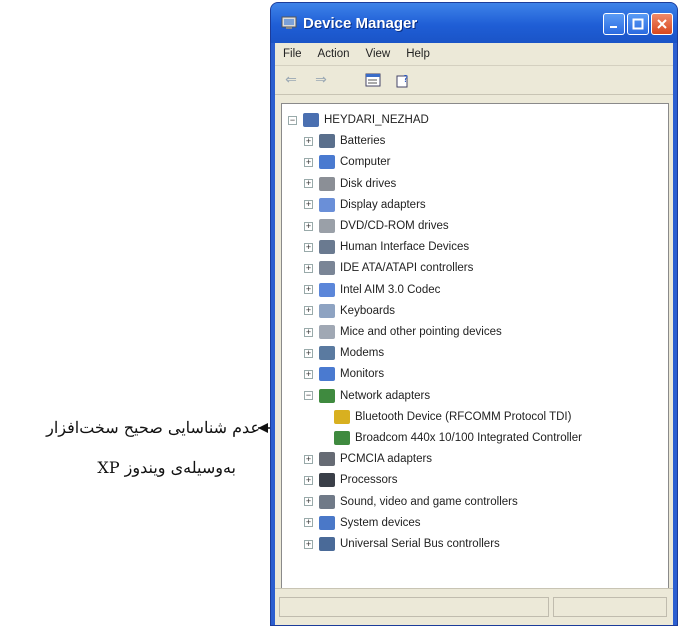  What do you see at coordinates (363, 141) in the screenshot?
I see `tree-category-label: Batteries` at bounding box center [363, 141].